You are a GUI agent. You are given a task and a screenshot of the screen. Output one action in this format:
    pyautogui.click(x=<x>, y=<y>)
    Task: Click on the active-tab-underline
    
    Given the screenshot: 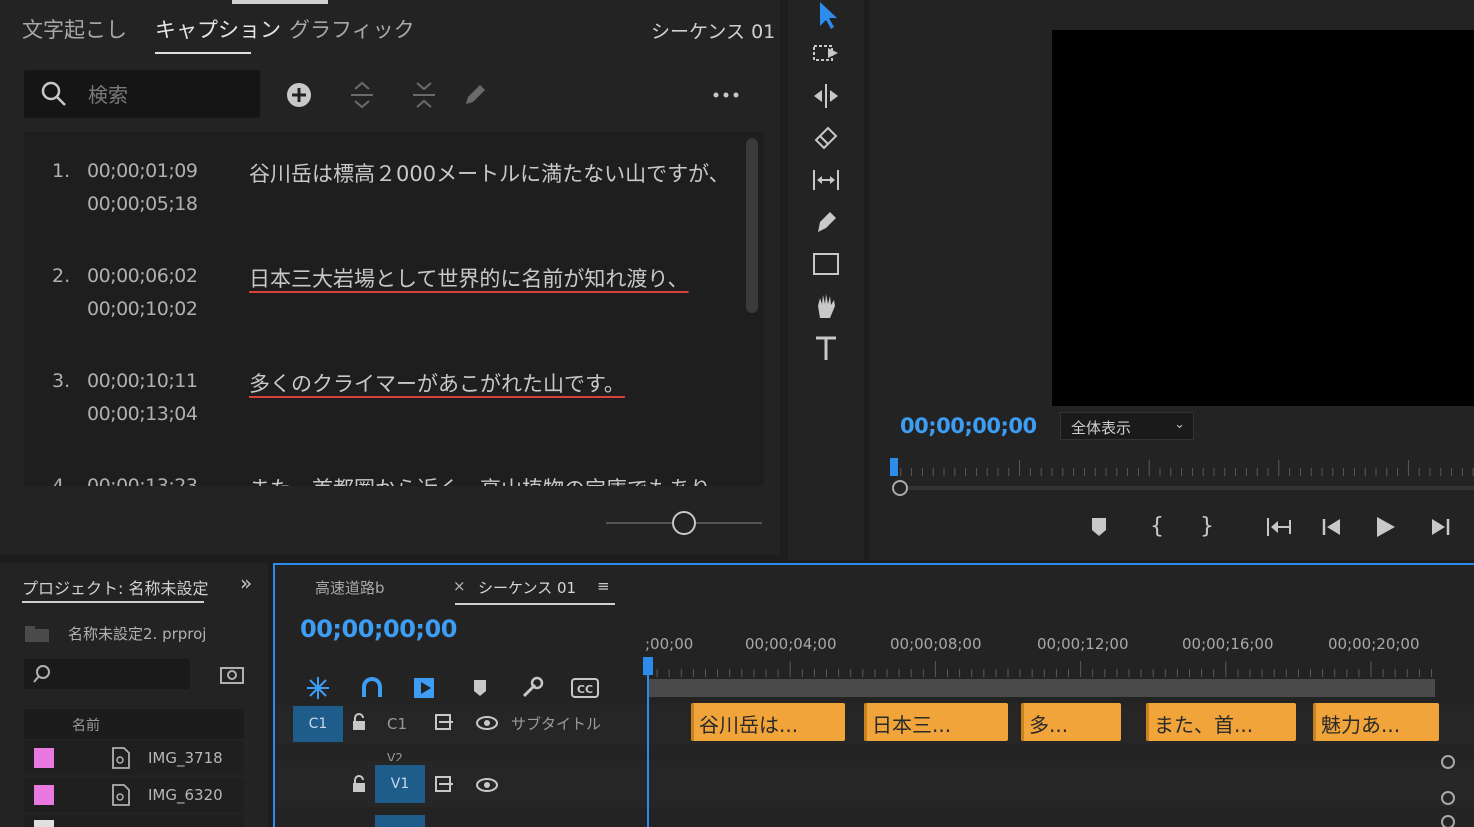 What is the action you would take?
    pyautogui.click(x=535, y=604)
    